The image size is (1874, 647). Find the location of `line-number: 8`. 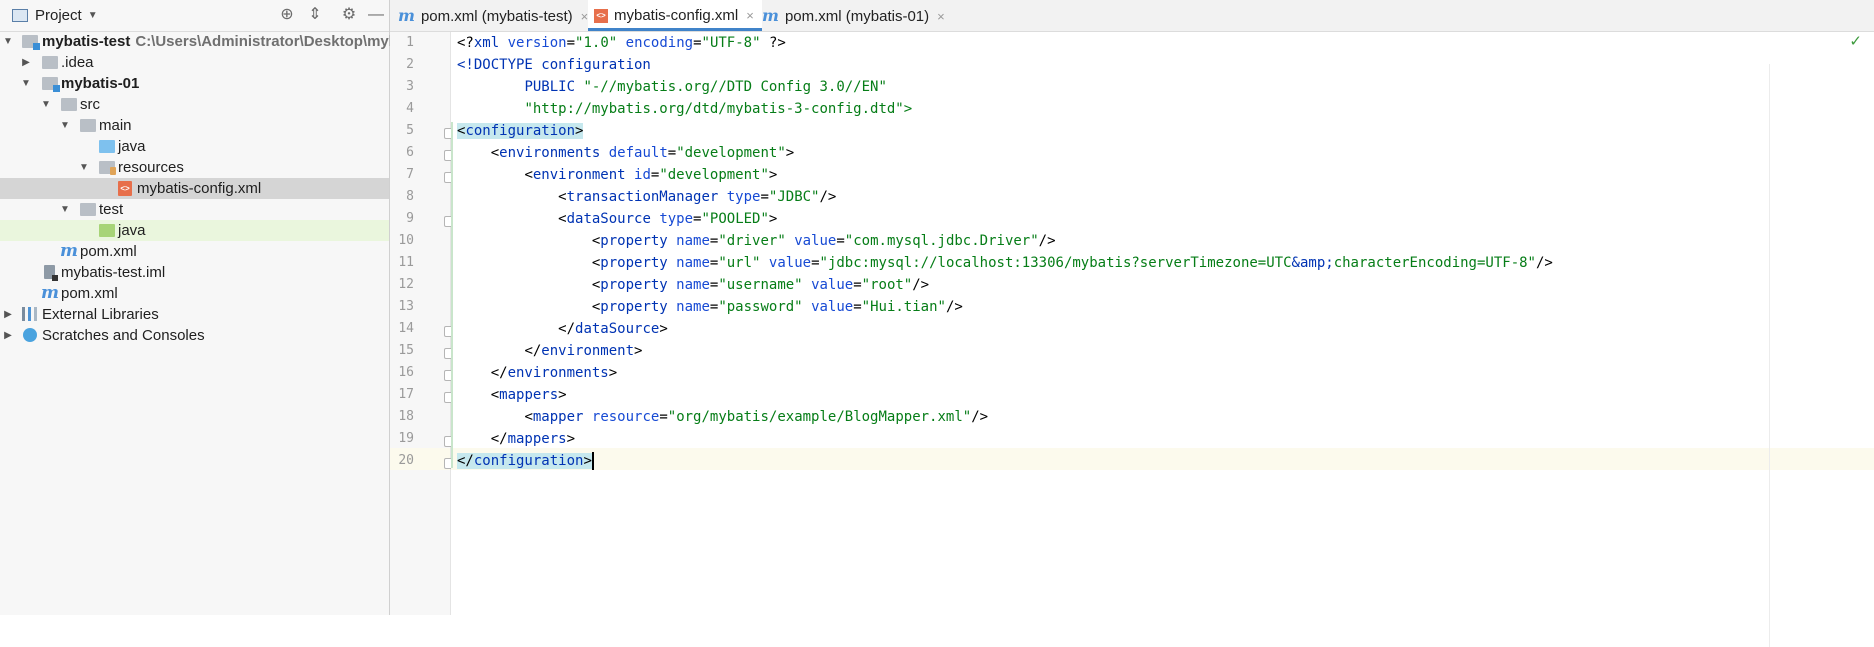

line-number: 8 is located at coordinates (410, 196).